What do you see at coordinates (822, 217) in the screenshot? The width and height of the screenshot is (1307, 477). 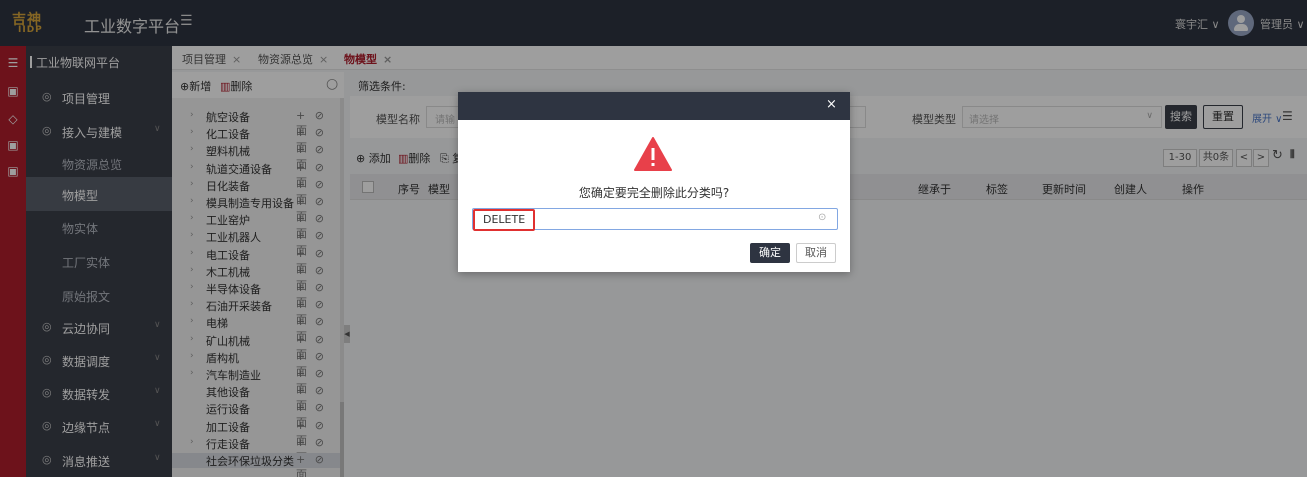 I see `clear-input-icon: ⊙` at bounding box center [822, 217].